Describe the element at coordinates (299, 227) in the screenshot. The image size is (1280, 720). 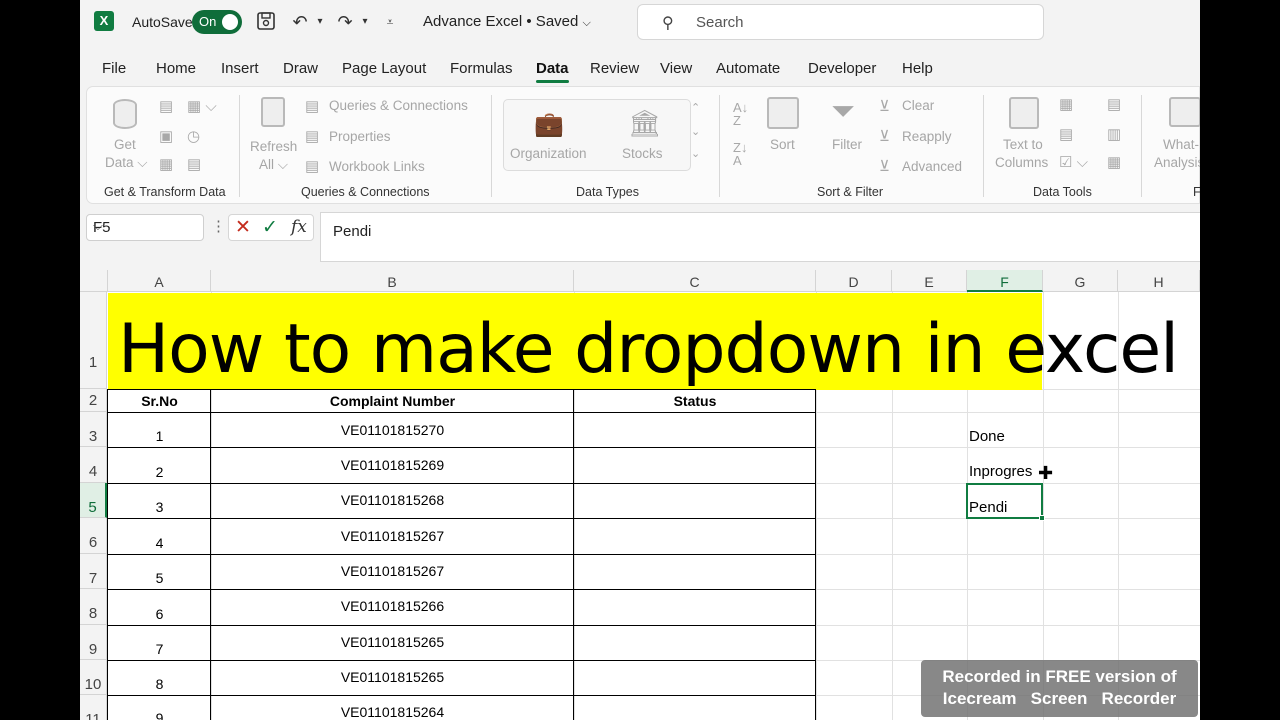
I see `insert-function-icon: fx` at that location.